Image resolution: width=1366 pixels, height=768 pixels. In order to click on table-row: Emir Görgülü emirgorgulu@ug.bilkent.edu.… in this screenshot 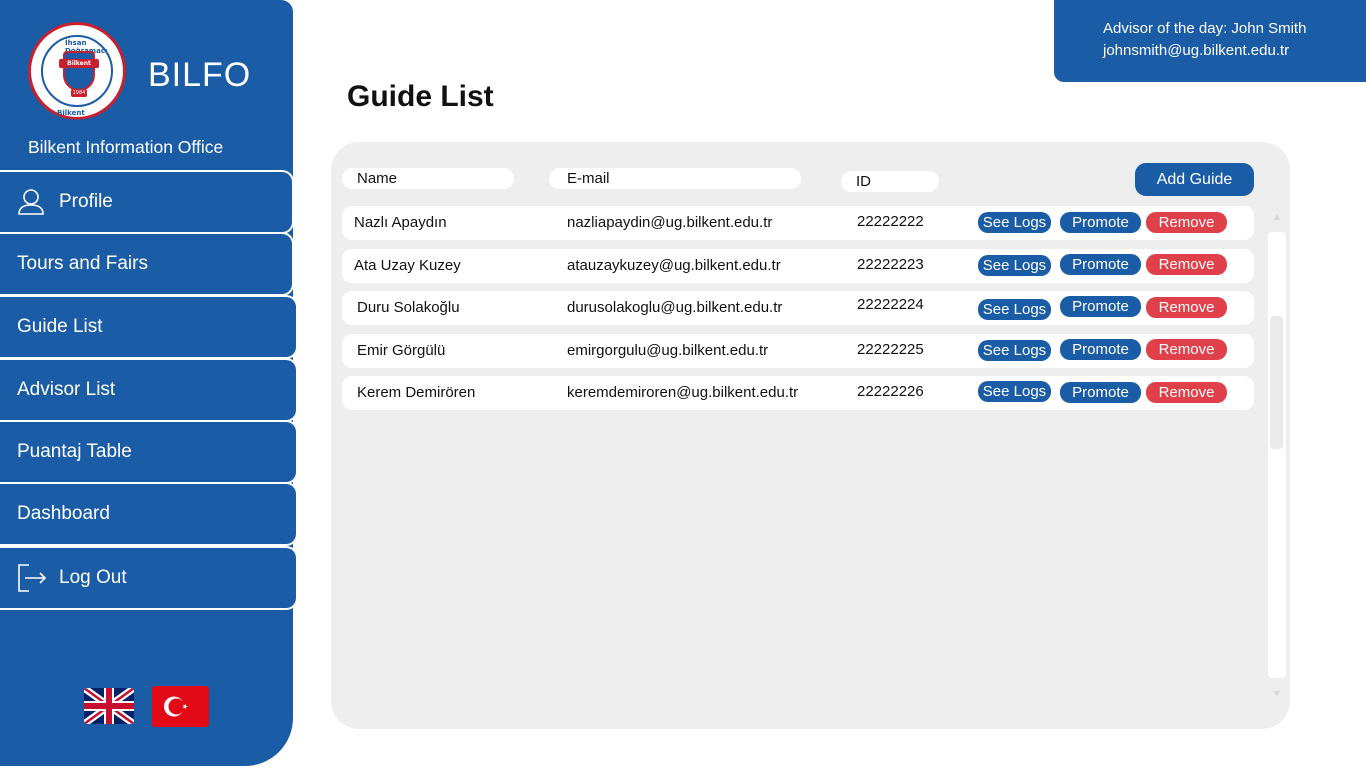, I will do `click(798, 351)`.